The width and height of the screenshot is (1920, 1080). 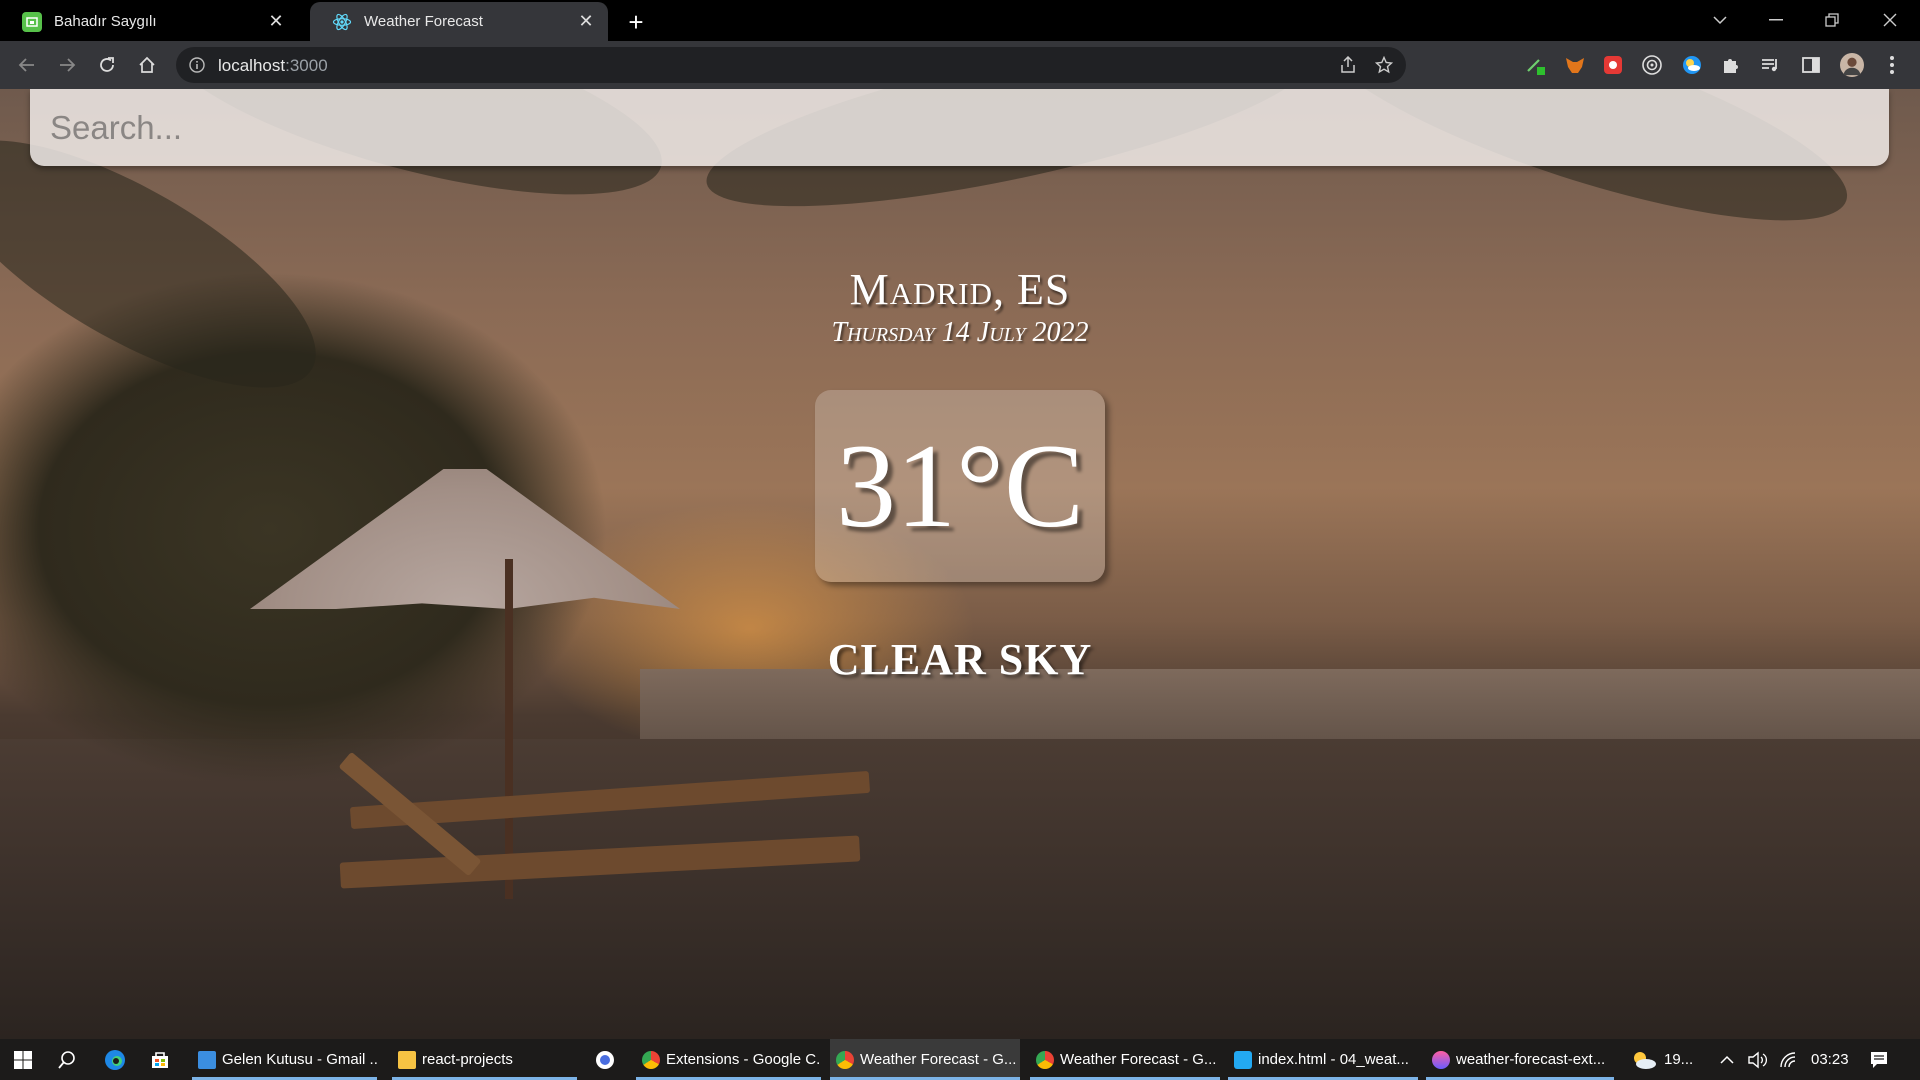 I want to click on tab-label: Weather Forecast, so click(x=423, y=21).